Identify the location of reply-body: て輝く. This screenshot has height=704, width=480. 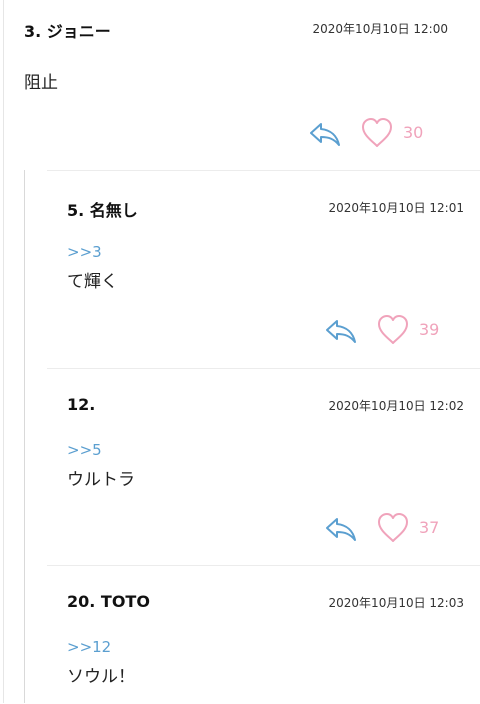
(92, 282).